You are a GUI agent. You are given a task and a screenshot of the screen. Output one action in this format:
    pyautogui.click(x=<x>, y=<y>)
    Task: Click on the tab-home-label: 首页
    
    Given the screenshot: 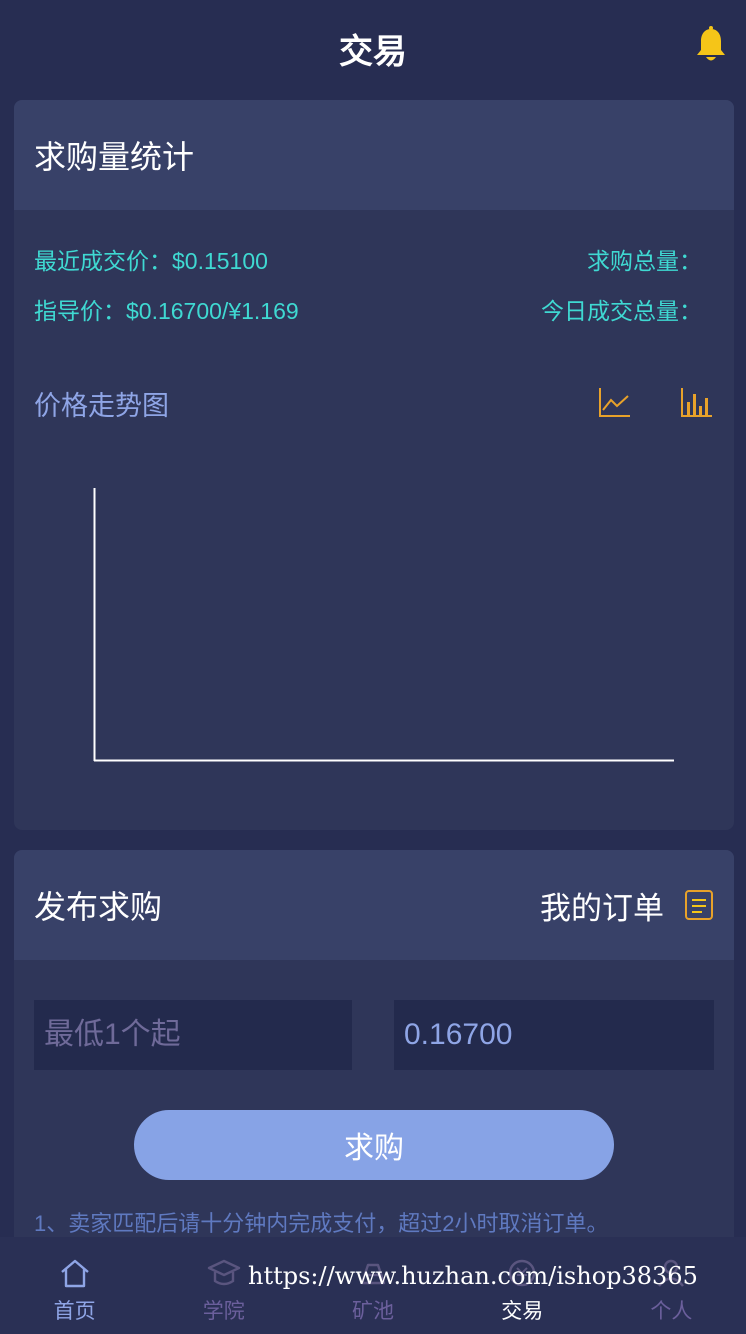 What is the action you would take?
    pyautogui.click(x=74, y=1311)
    